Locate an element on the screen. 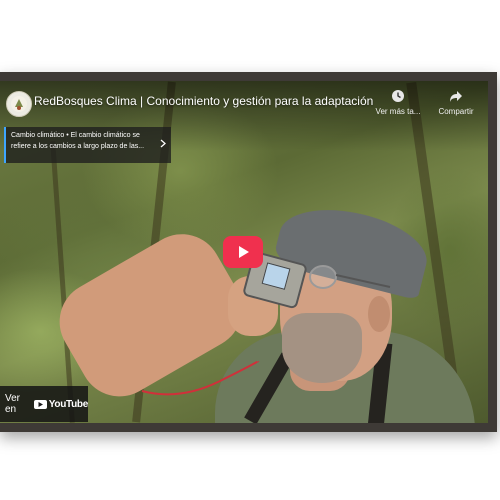  share-label: Compartir is located at coordinates (456, 111).